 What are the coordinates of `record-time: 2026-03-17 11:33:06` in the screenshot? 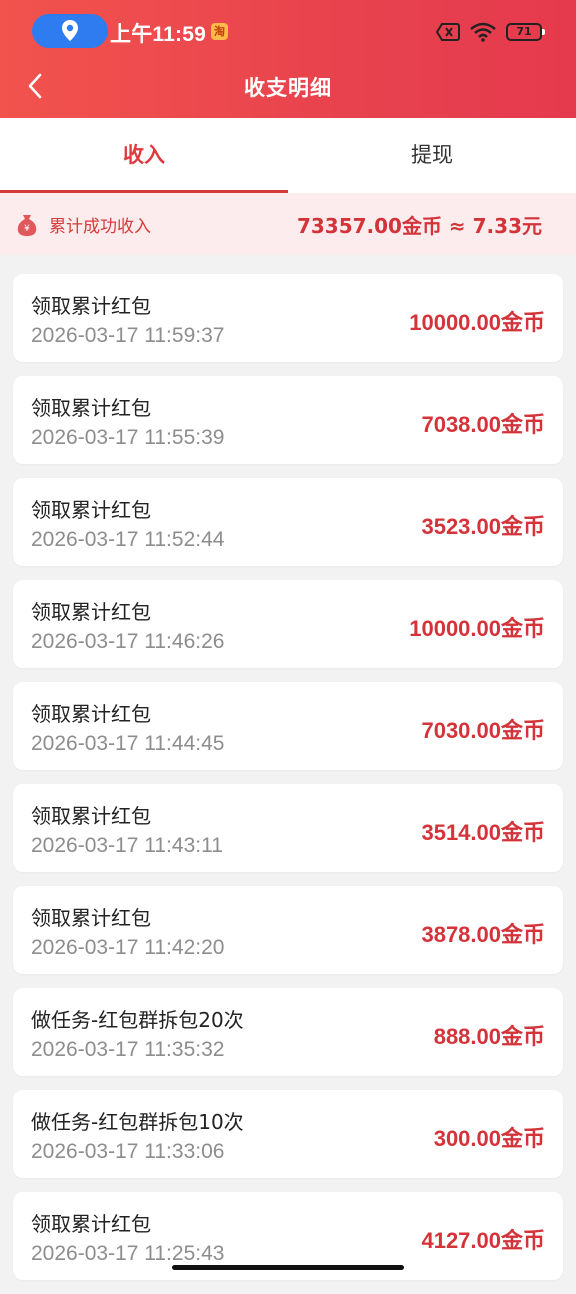 It's located at (128, 1151).